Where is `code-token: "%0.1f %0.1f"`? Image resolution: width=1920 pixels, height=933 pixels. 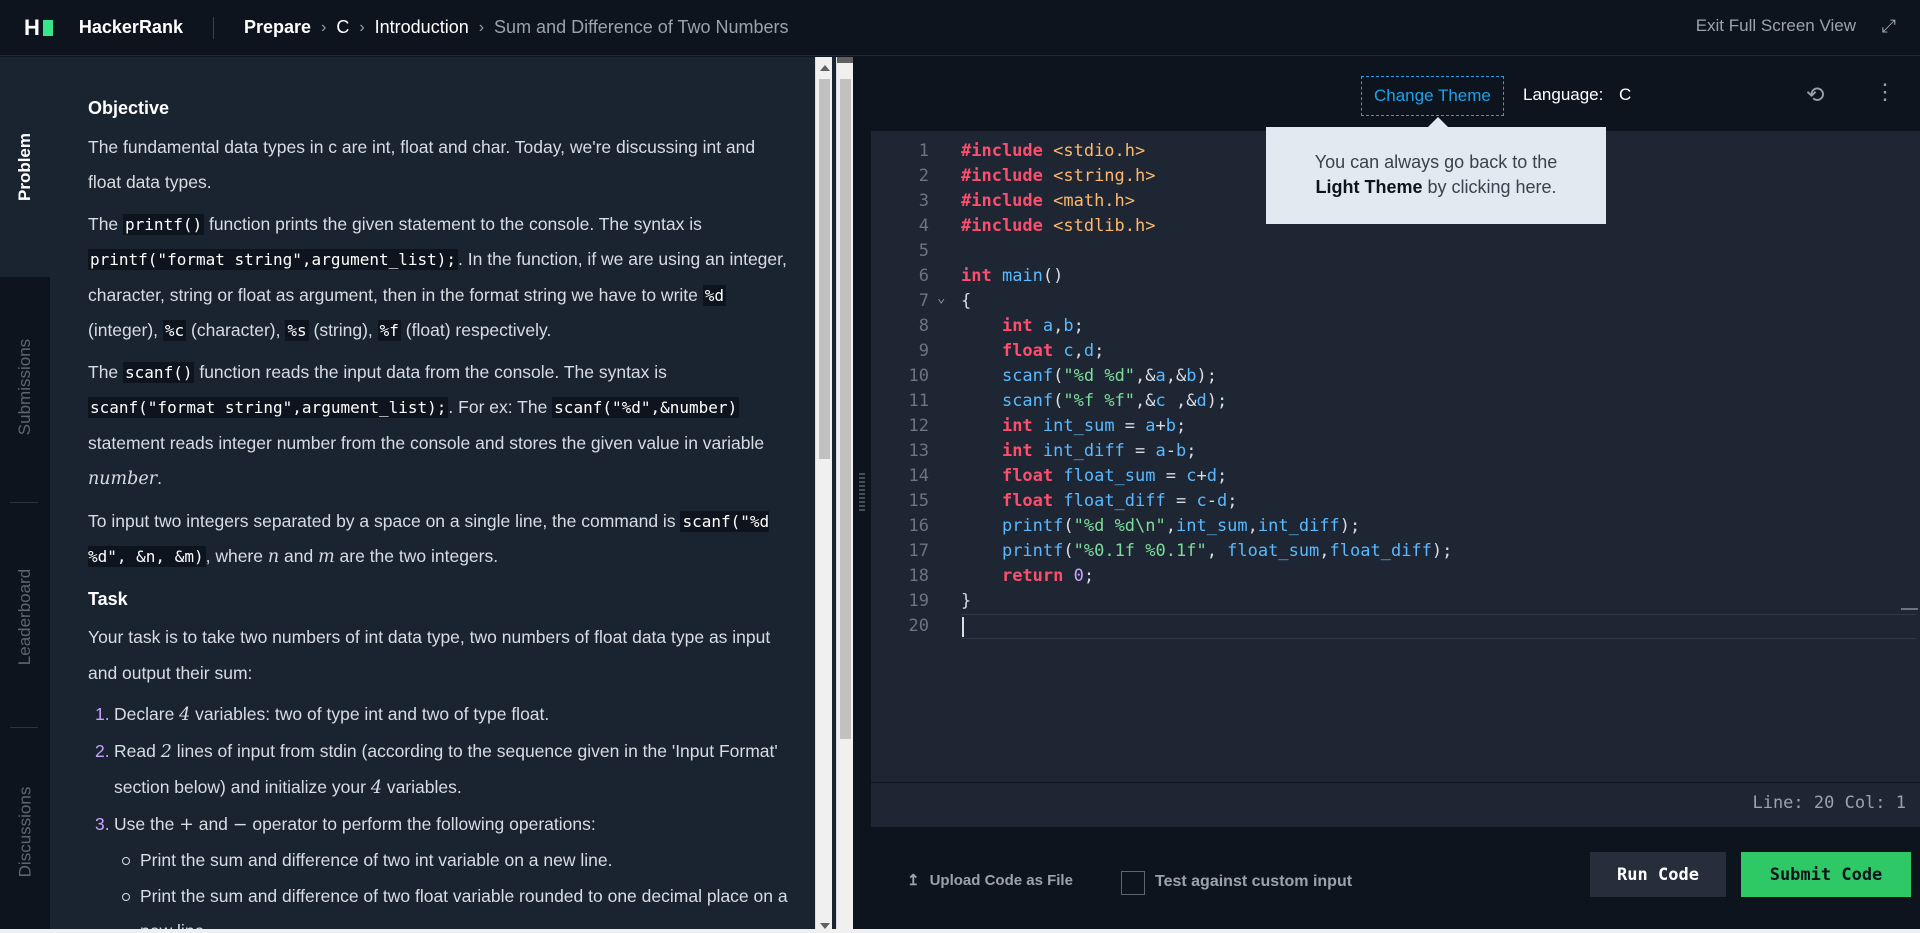 code-token: "%0.1f %0.1f" is located at coordinates (1140, 551).